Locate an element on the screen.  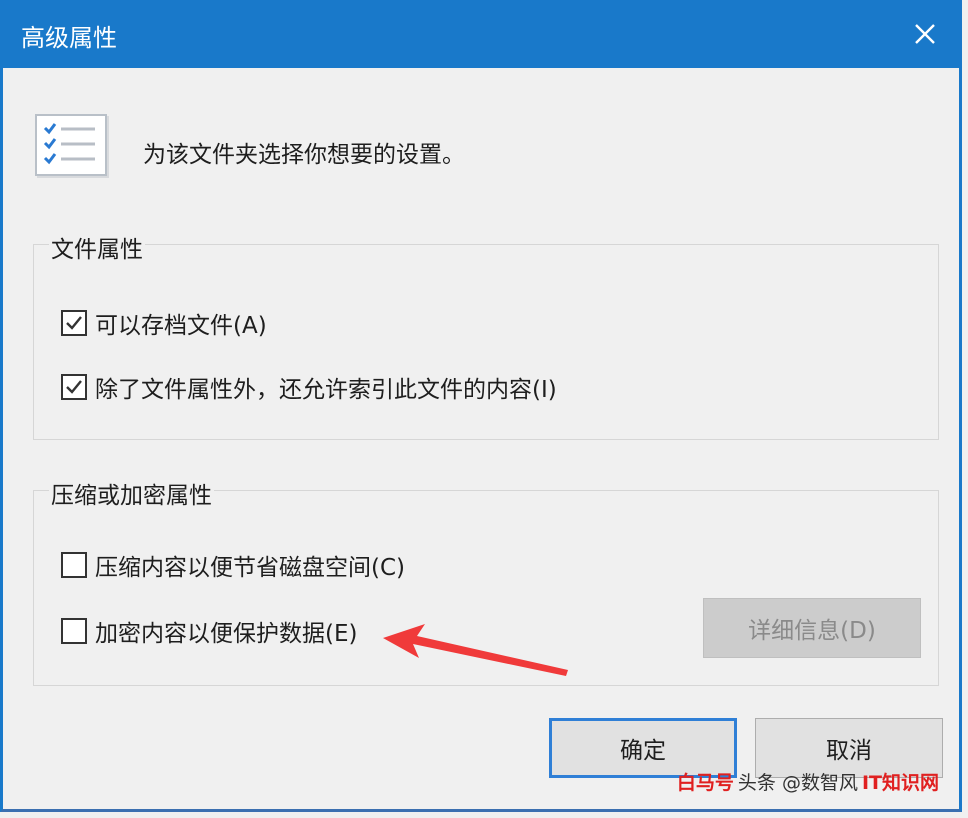
annotation-arrow-icon is located at coordinates (475, 650).